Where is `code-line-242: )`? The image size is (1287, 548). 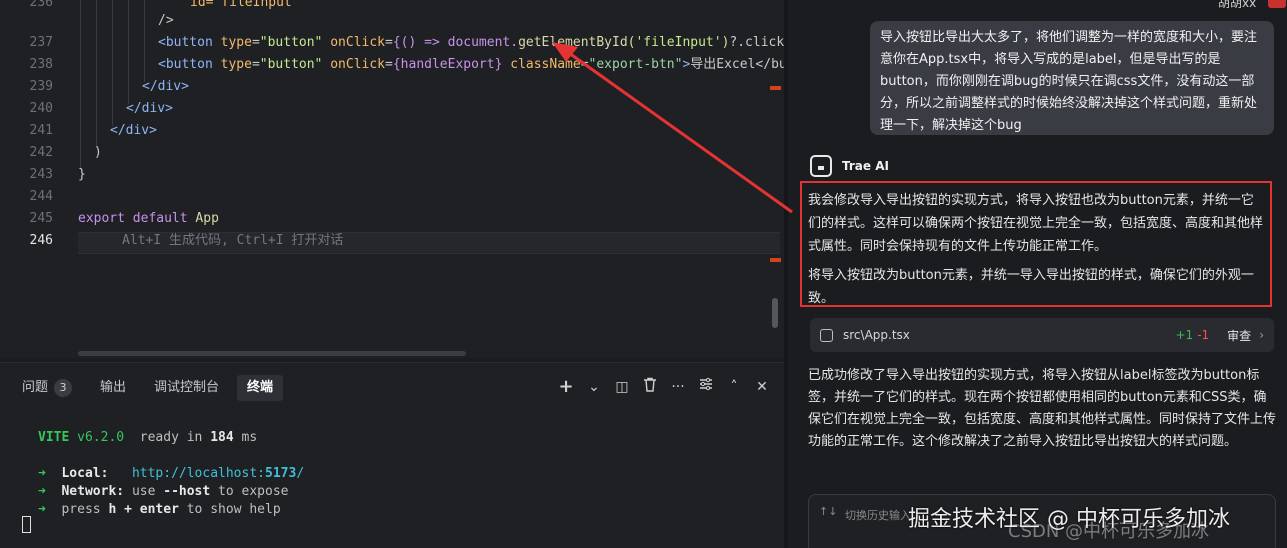
code-line-242: ) is located at coordinates (98, 152).